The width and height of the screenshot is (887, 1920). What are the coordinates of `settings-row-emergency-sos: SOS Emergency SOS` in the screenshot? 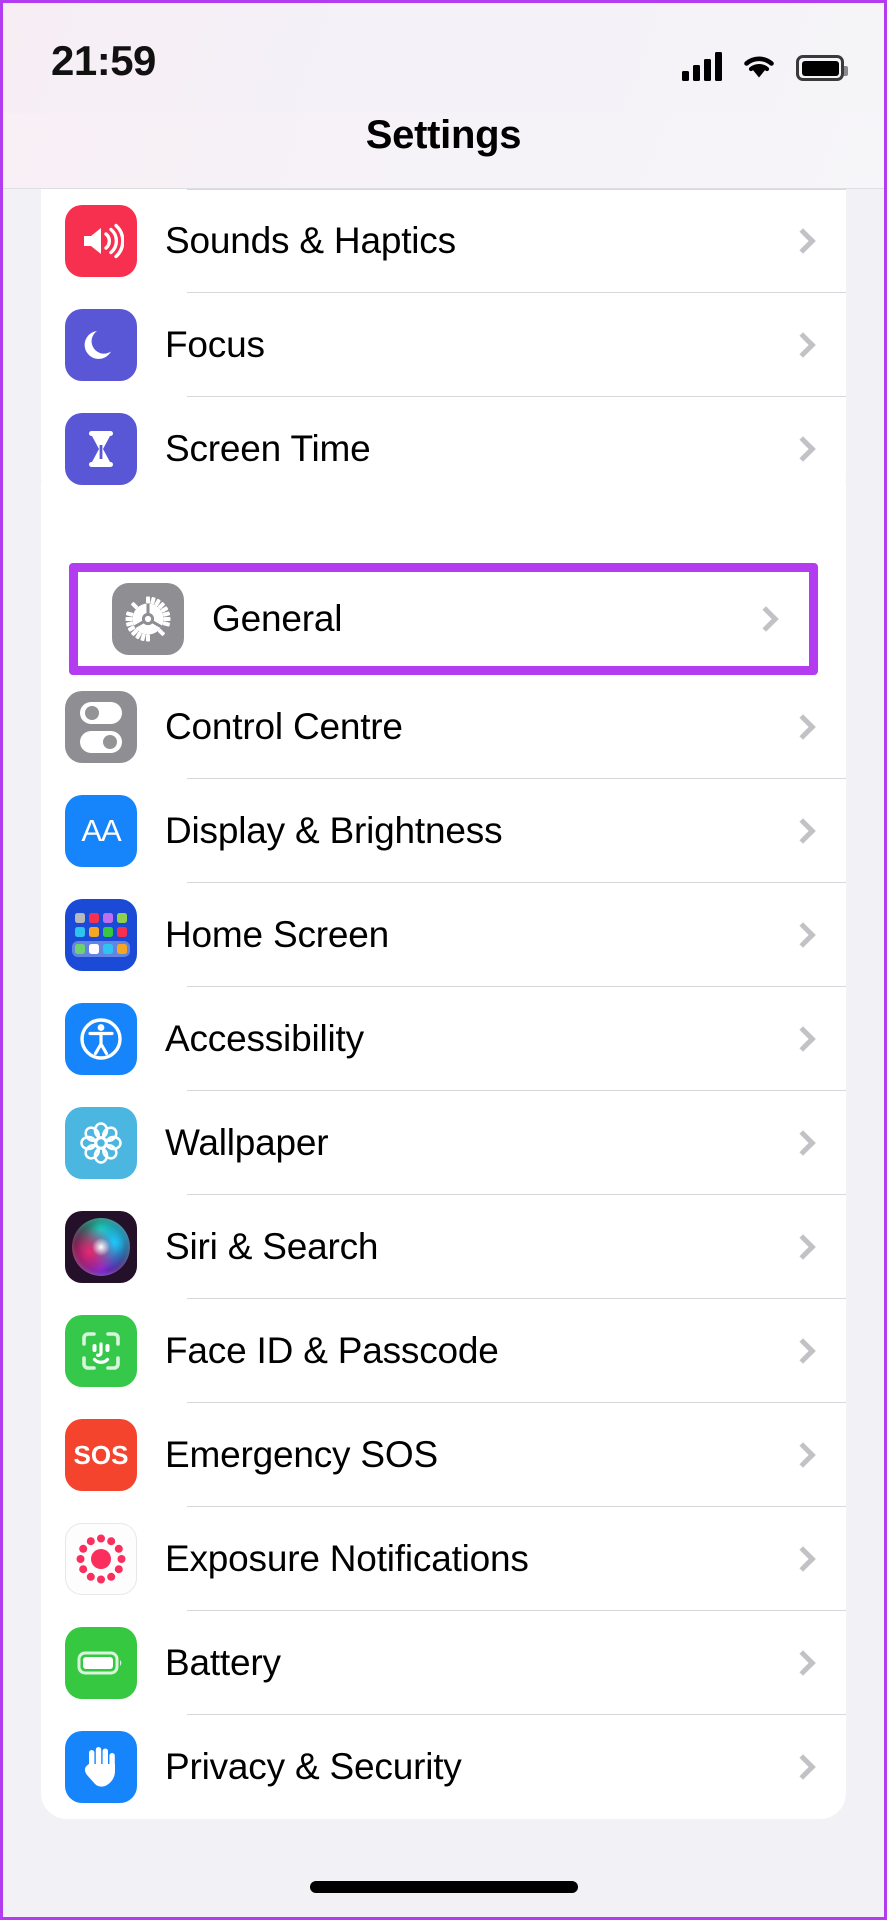 It's located at (443, 1455).